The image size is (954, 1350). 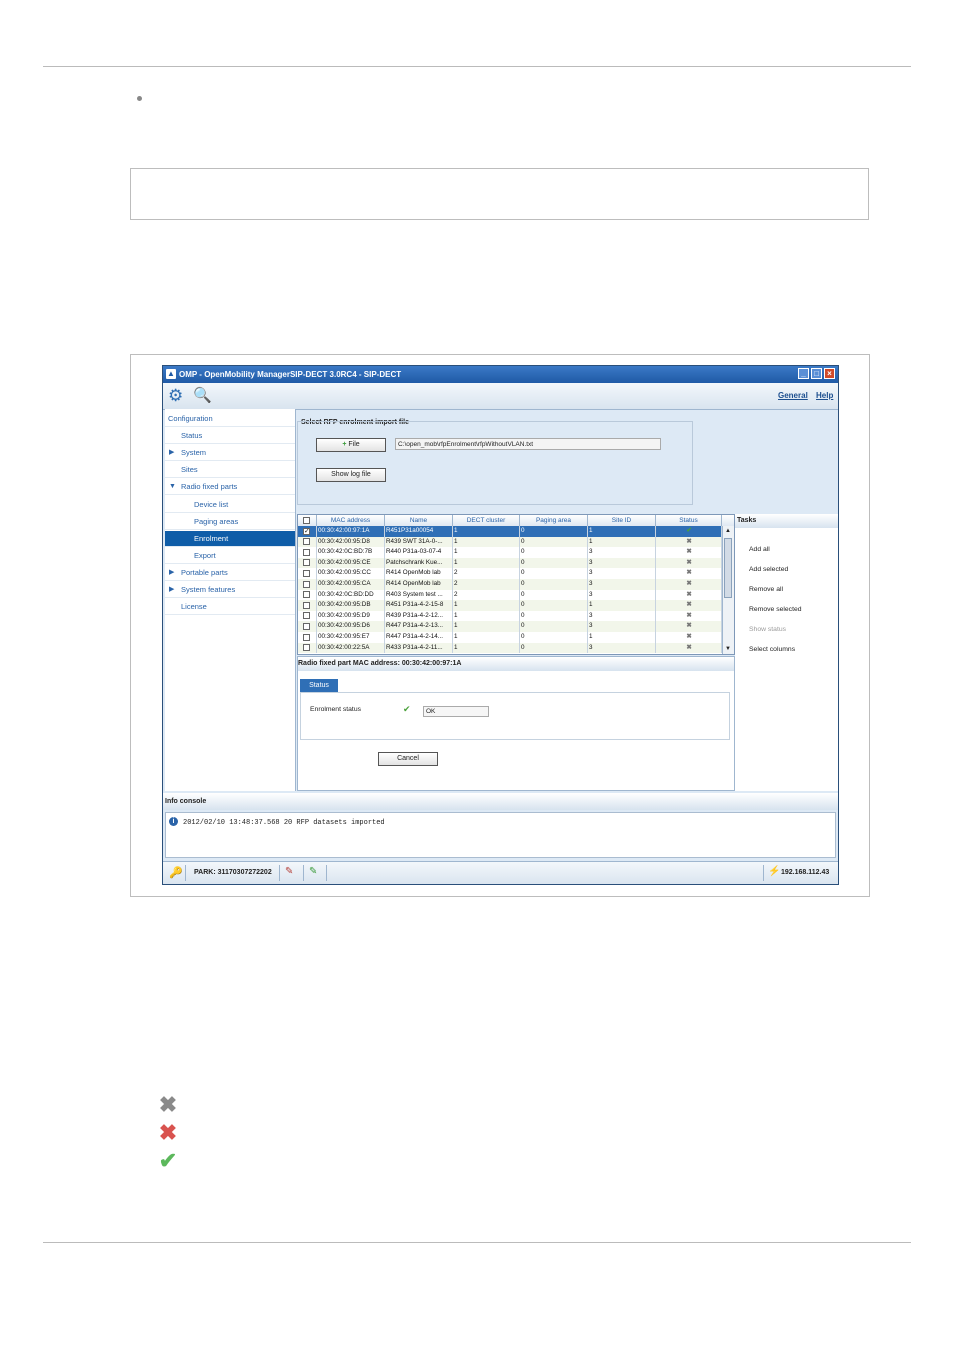 I want to click on sidebar-item-system: ▶ System, so click(x=230, y=453).